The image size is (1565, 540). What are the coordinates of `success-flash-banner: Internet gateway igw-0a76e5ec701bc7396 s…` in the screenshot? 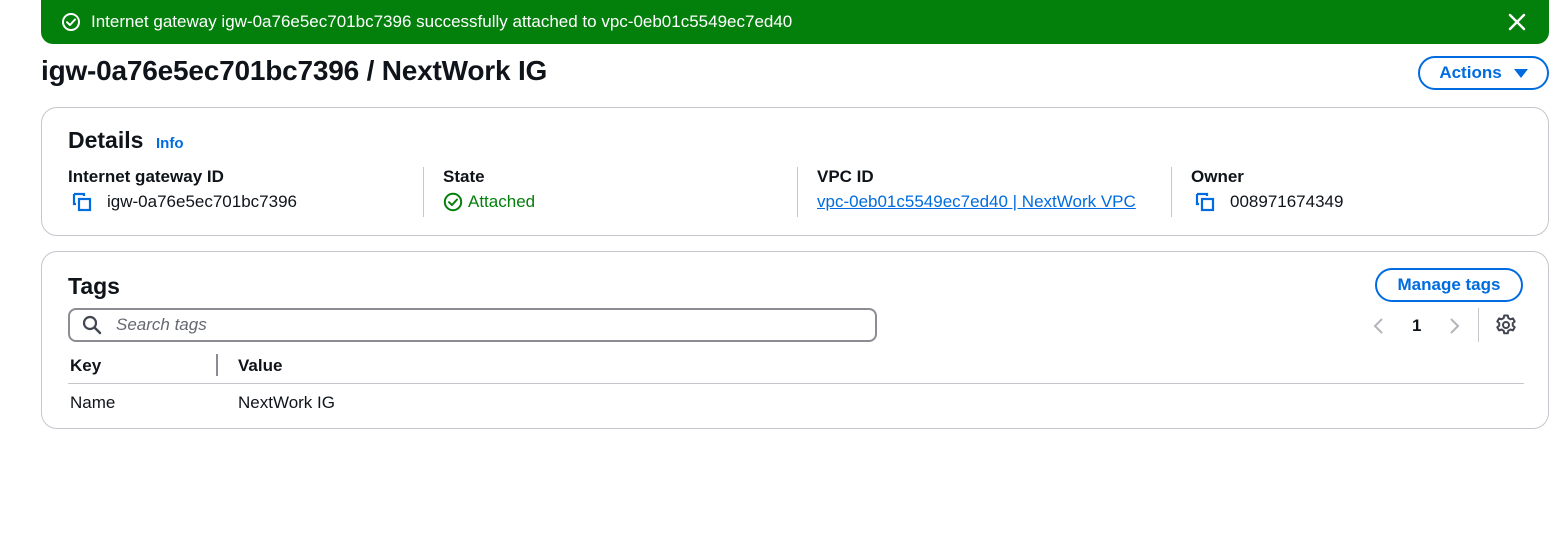 It's located at (795, 22).